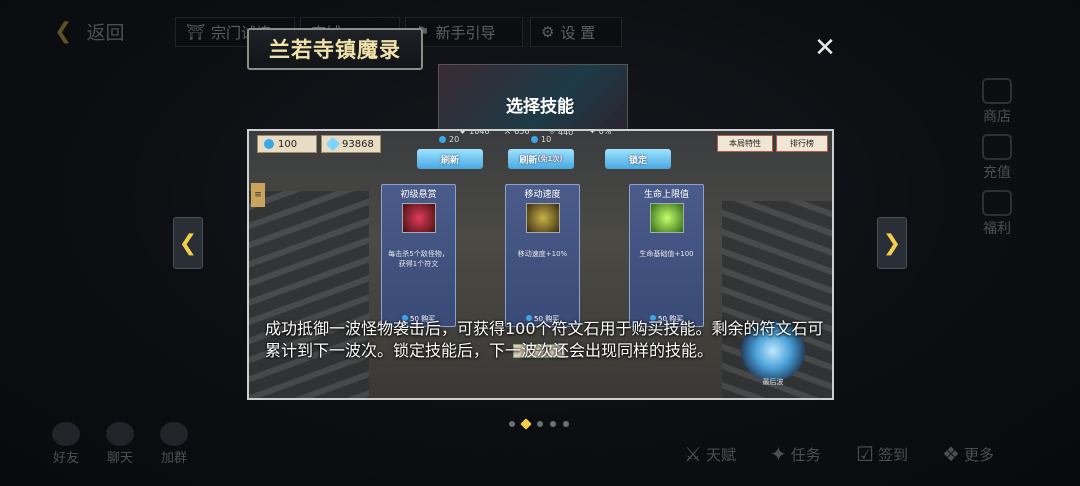 The height and width of the screenshot is (486, 1080). Describe the element at coordinates (463, 132) in the screenshot. I see `heart-icon: ♥` at that location.